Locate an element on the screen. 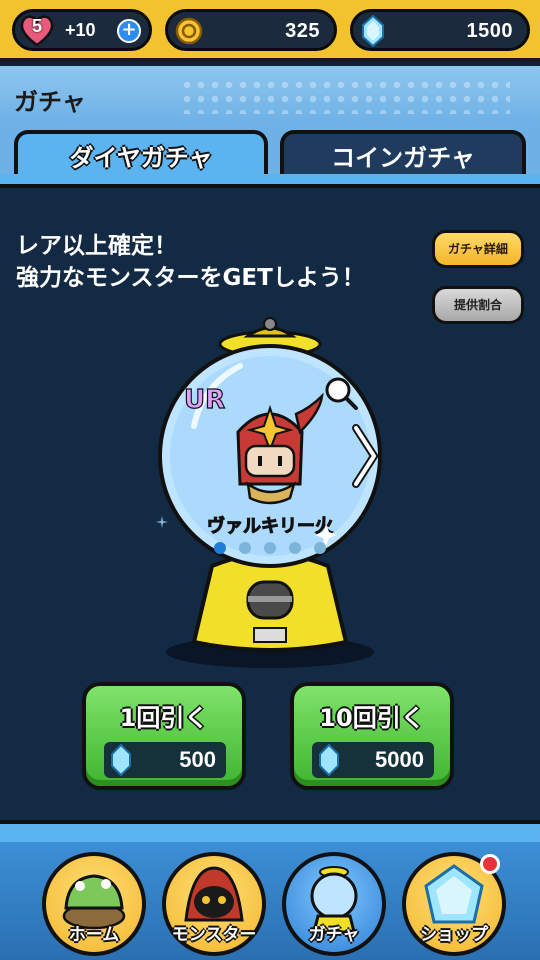  stamina-counter: 5 +10 + is located at coordinates (82, 30).